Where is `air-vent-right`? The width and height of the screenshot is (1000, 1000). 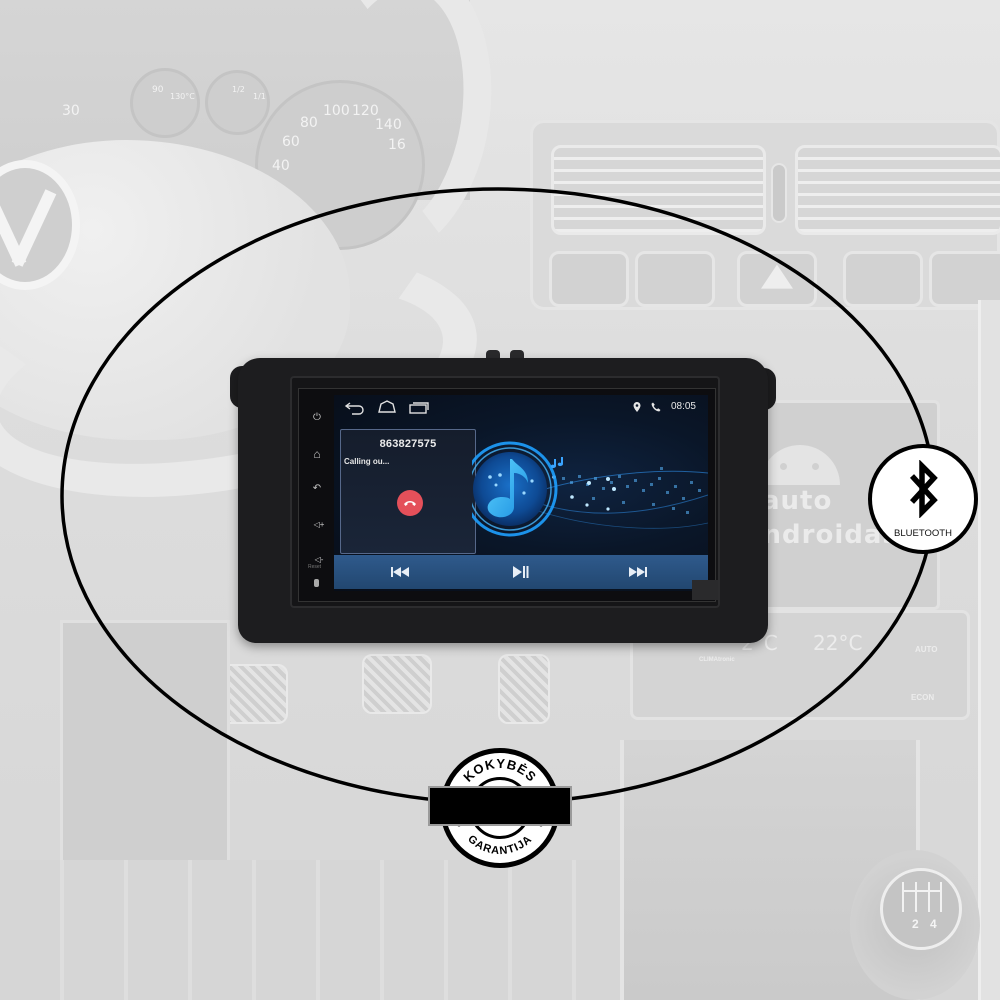
air-vent-right is located at coordinates (897, 190).